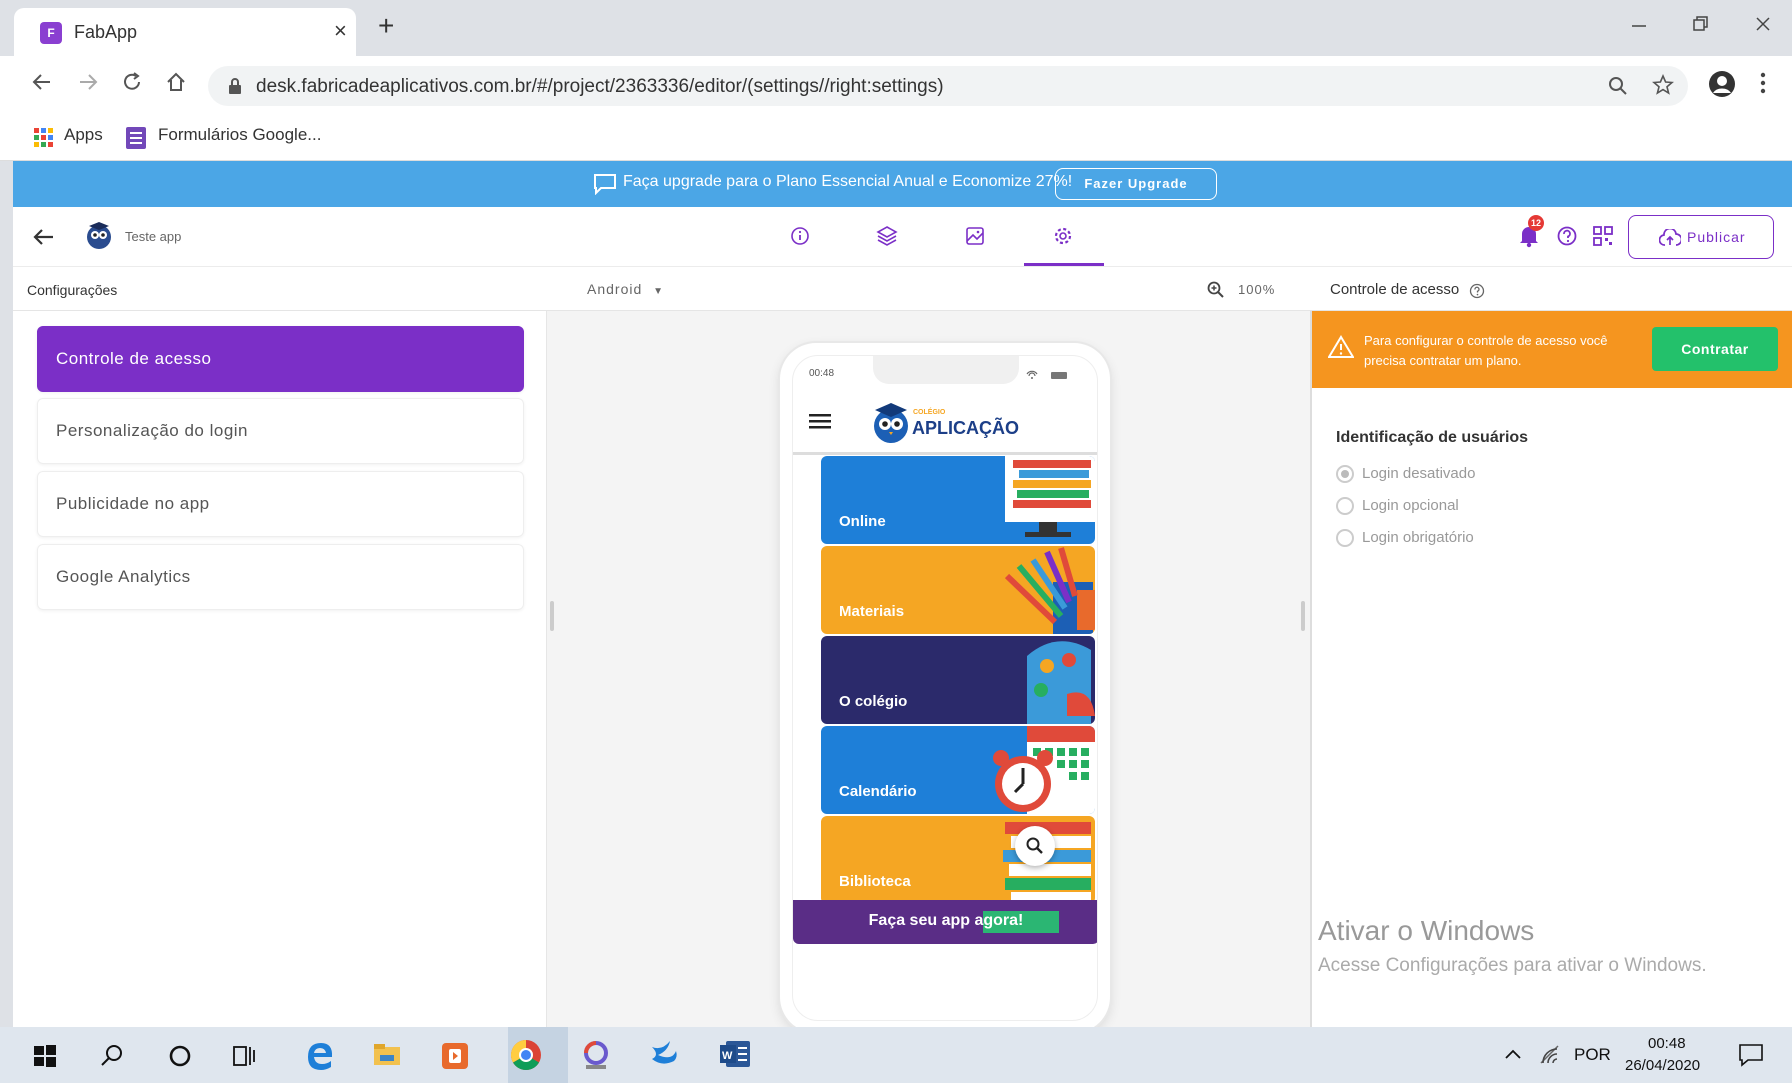  I want to click on windows-start-icon, so click(45, 1056).